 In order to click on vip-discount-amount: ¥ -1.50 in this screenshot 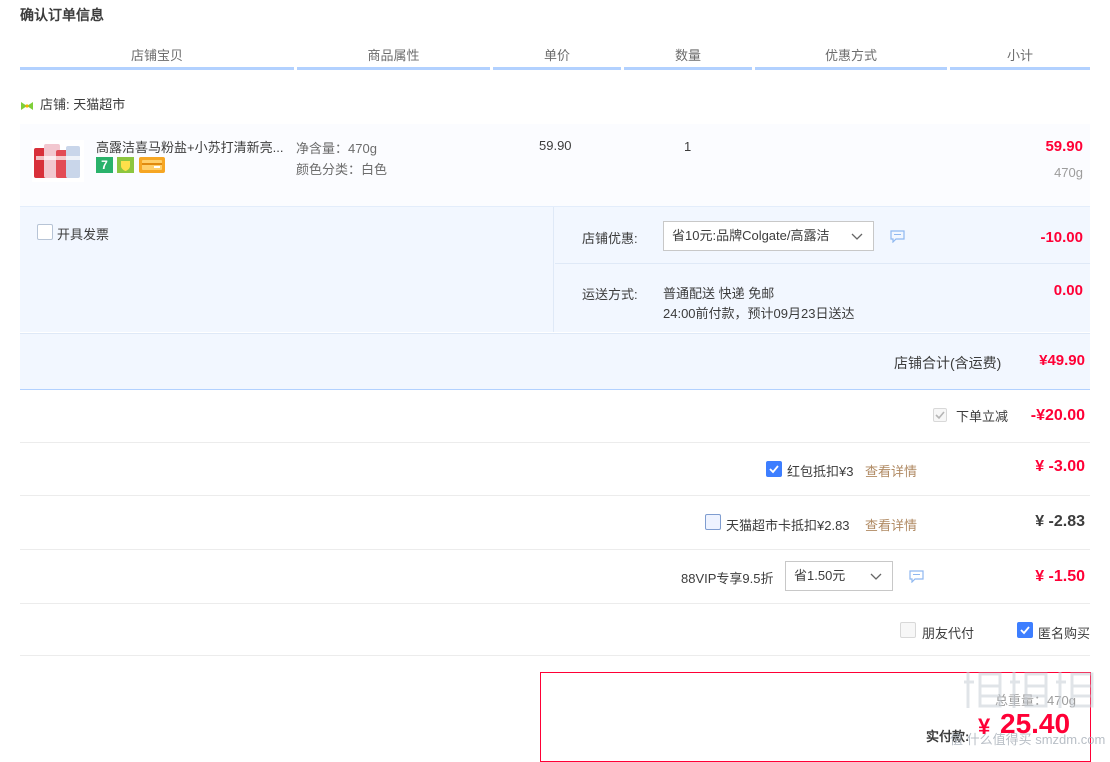, I will do `click(1060, 576)`.